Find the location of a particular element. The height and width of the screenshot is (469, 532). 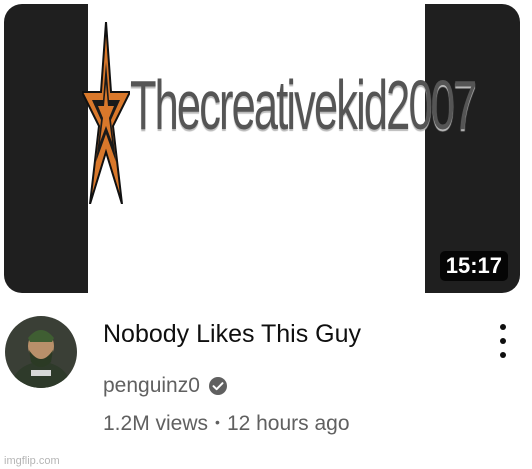

channel-row: penguinz0 is located at coordinates (165, 386).